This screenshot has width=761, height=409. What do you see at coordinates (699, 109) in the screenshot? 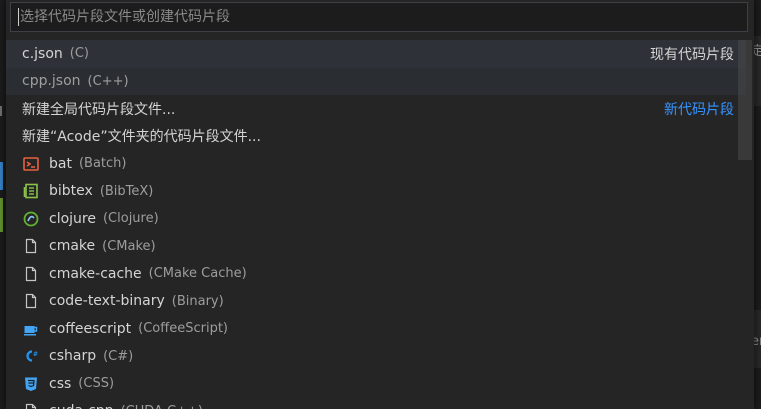
I see `group-label-new: 新代码片段` at bounding box center [699, 109].